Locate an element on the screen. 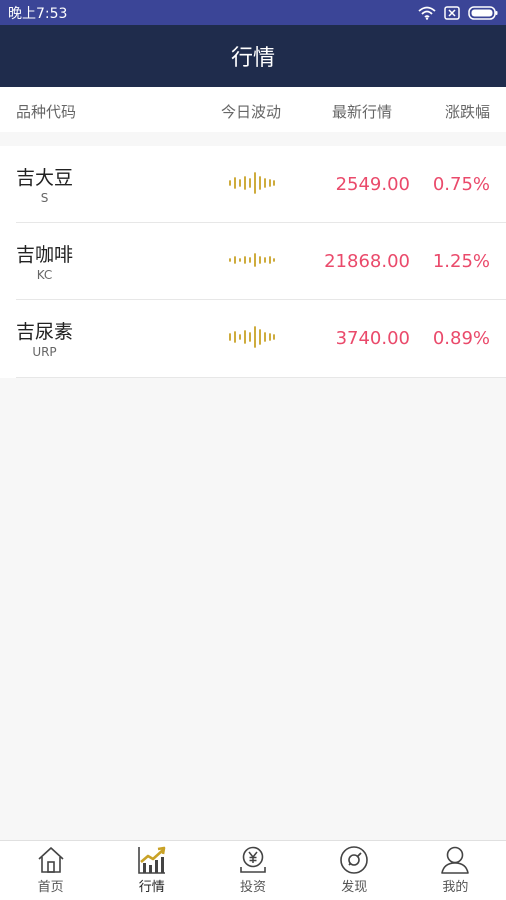 This screenshot has width=506, height=900. tab-label: 投资 is located at coordinates (253, 887).